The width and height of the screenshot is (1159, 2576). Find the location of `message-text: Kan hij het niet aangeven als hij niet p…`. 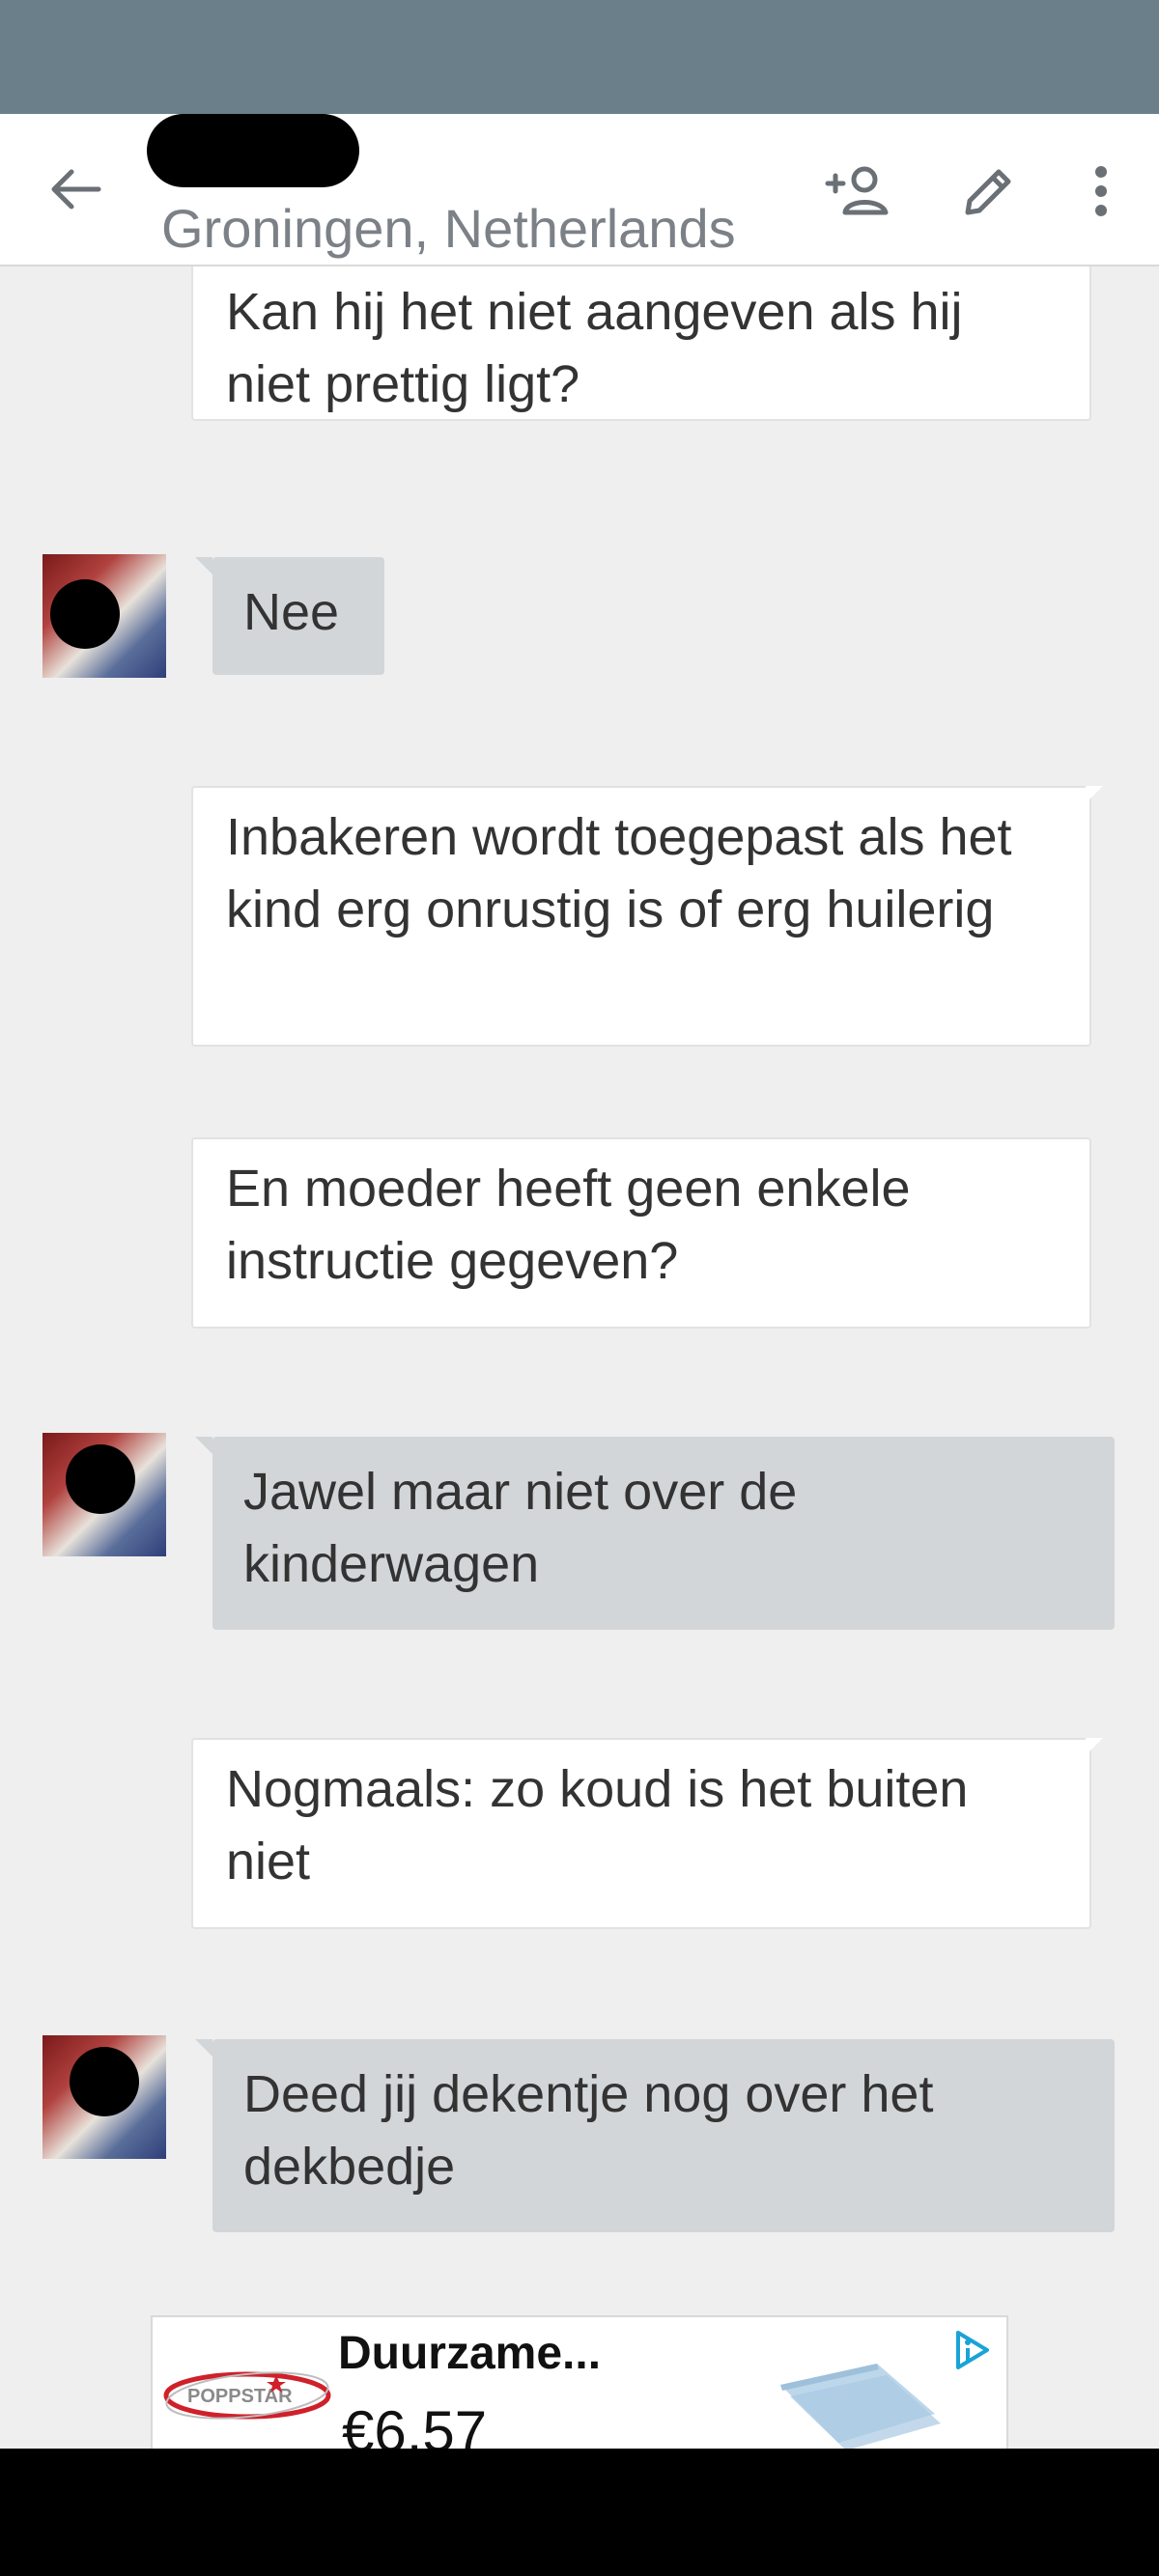

message-text: Kan hij het niet aangeven als hij niet p… is located at coordinates (595, 348).